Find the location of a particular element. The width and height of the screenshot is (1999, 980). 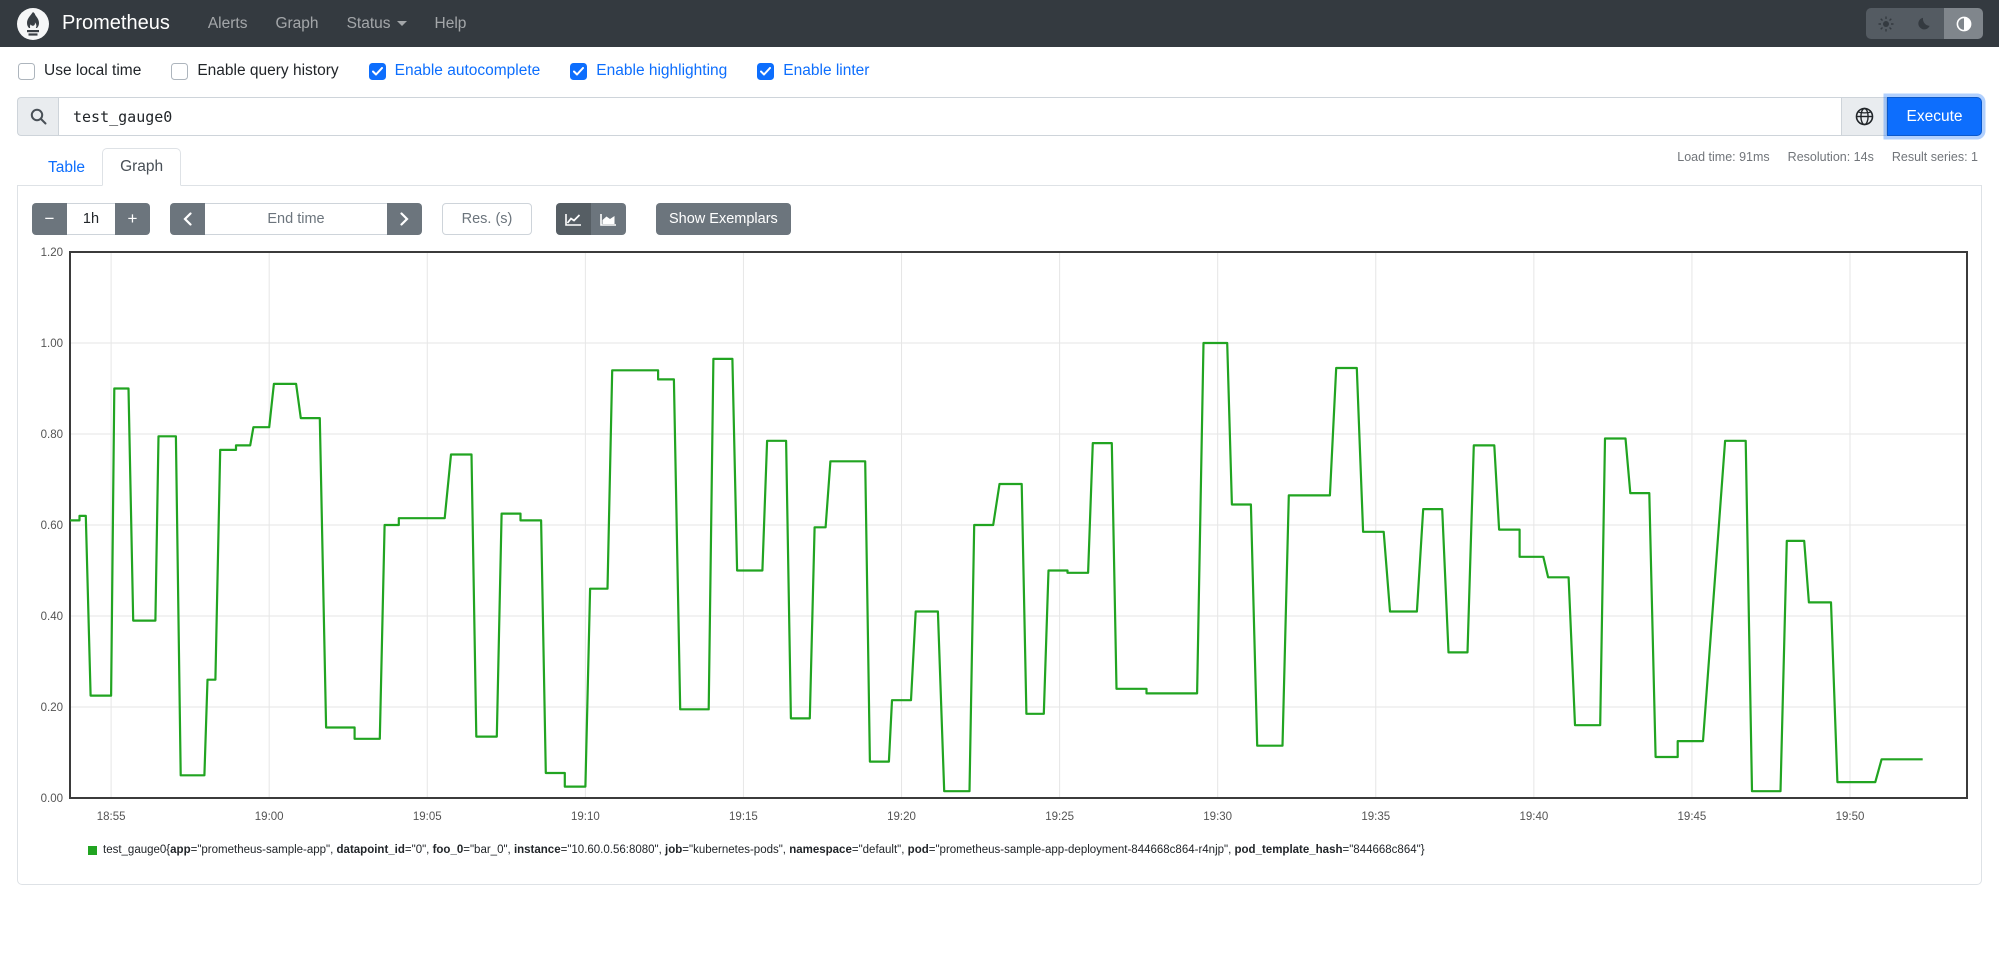

search-addon is located at coordinates (37, 116).